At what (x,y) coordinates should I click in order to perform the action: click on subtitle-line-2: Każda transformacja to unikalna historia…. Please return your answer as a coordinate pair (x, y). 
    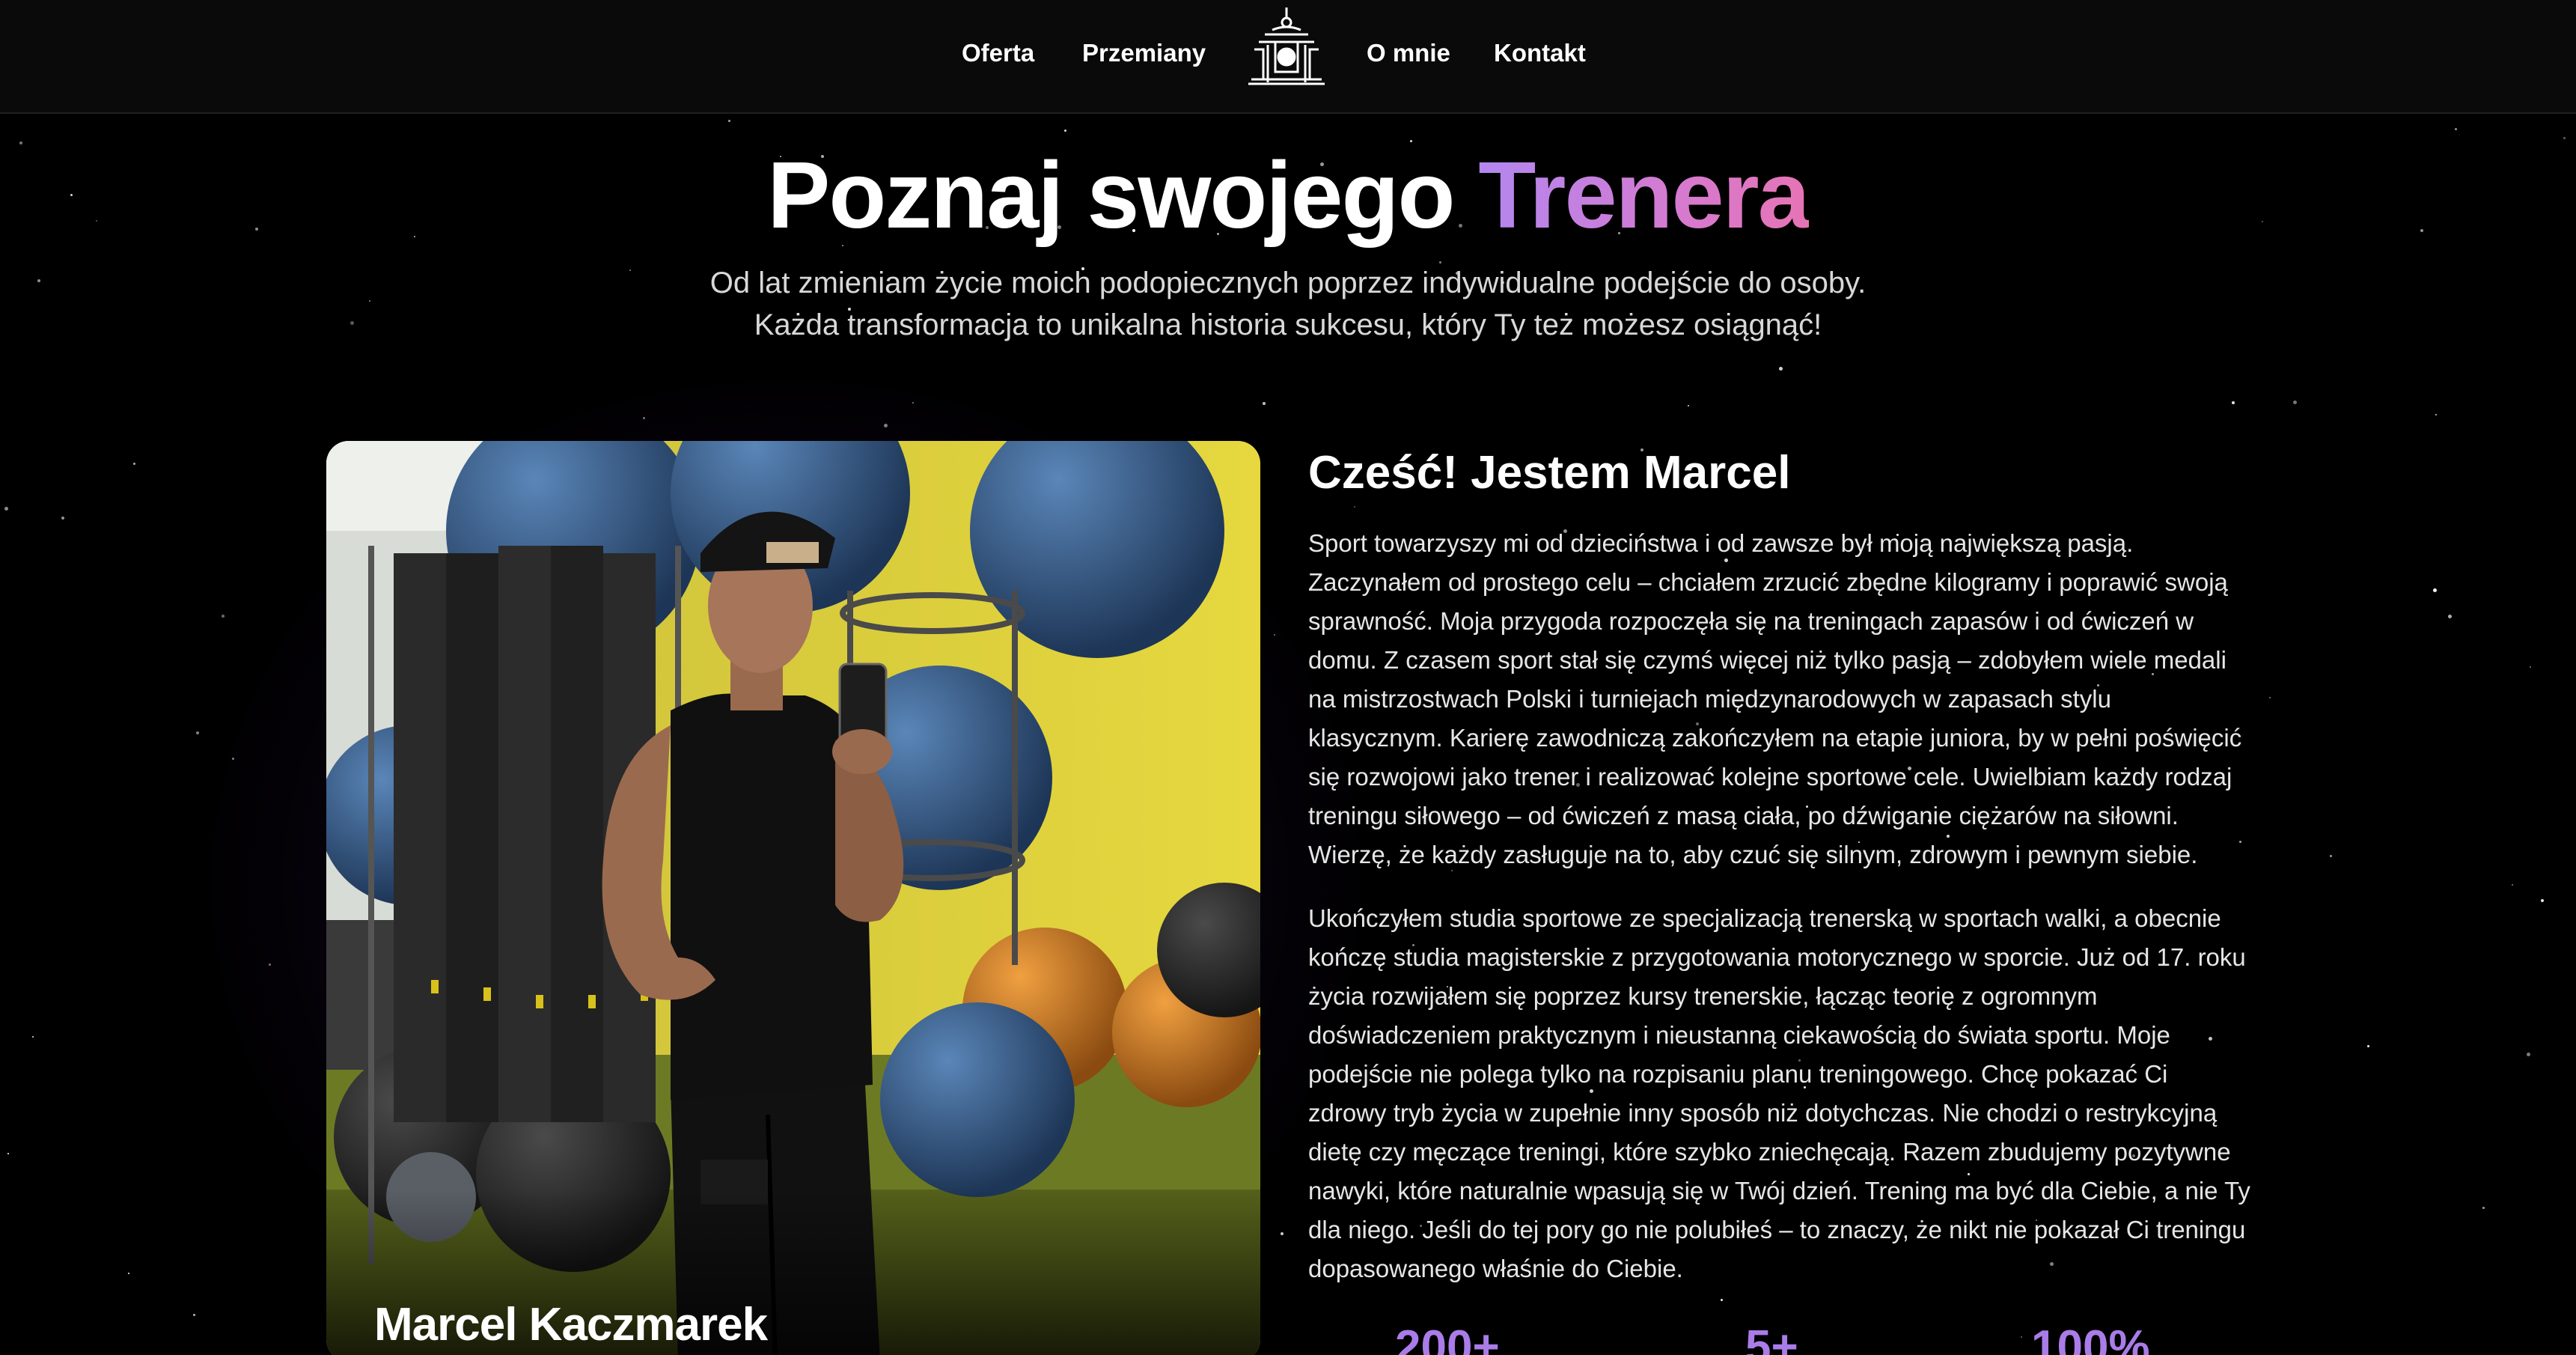
    Looking at the image, I should click on (1288, 324).